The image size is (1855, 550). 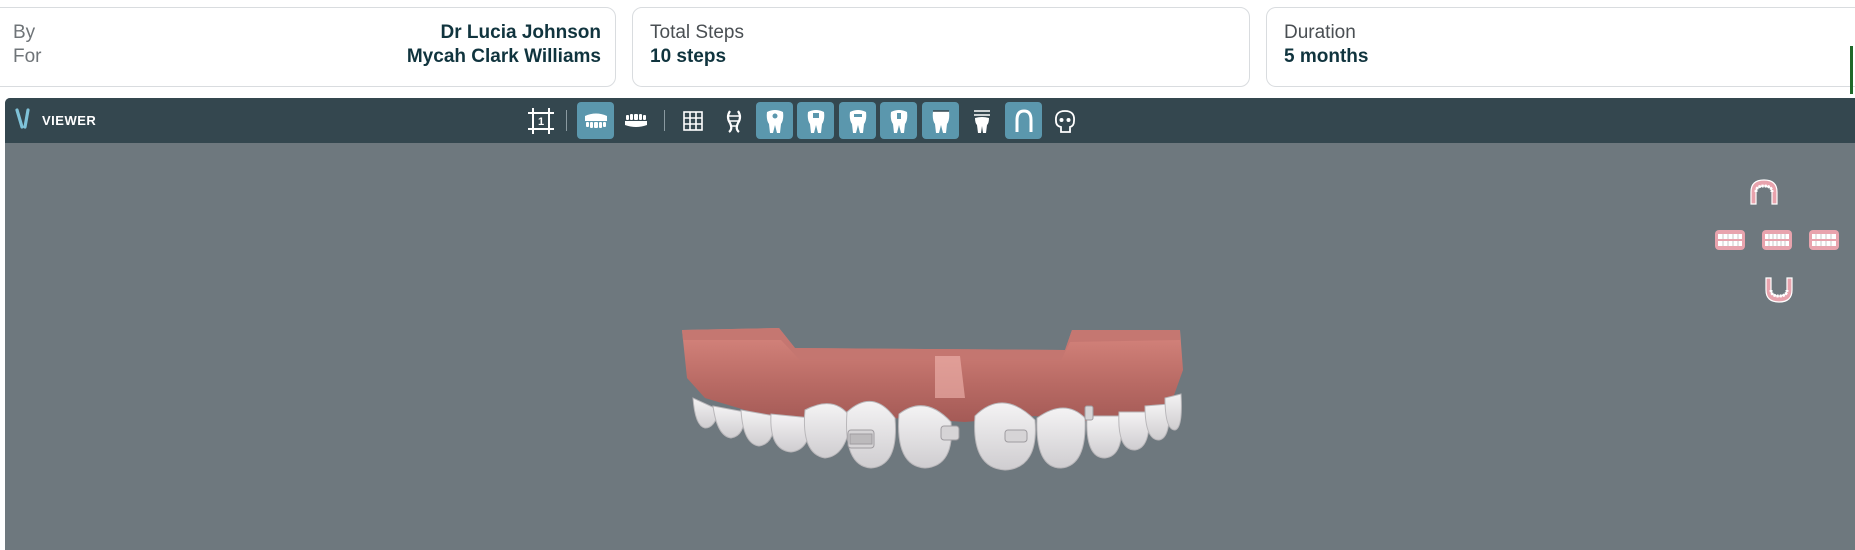 What do you see at coordinates (503, 56) in the screenshot?
I see `patient-name: Mycah Clark Williams` at bounding box center [503, 56].